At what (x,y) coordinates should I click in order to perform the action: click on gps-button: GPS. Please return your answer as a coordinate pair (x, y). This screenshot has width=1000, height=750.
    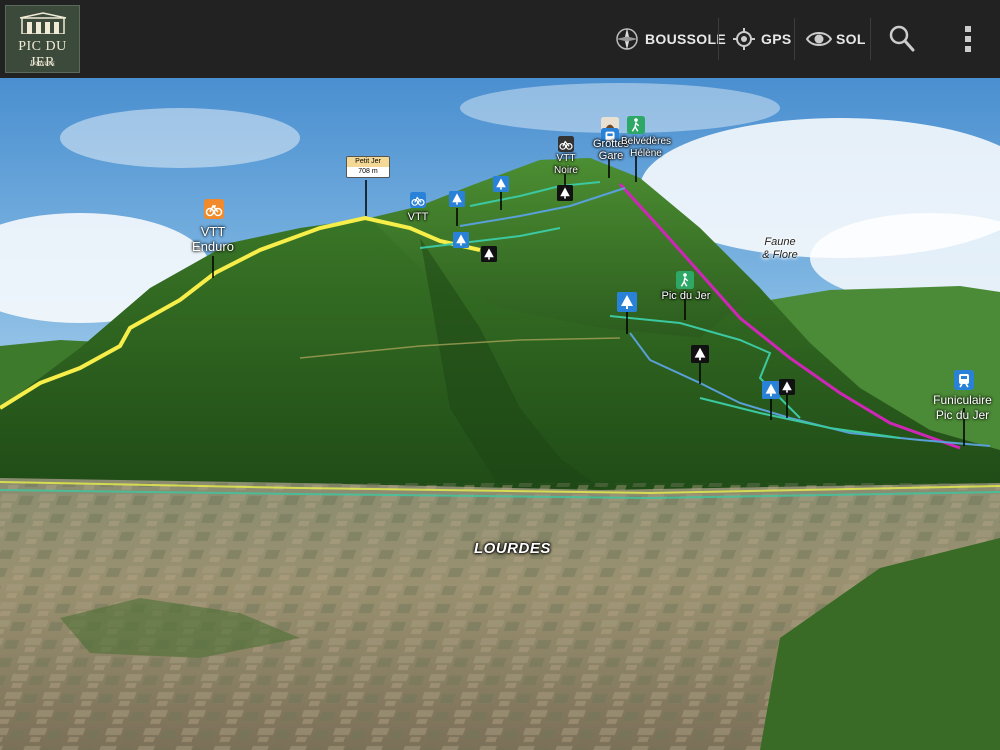
    Looking at the image, I should click on (761, 39).